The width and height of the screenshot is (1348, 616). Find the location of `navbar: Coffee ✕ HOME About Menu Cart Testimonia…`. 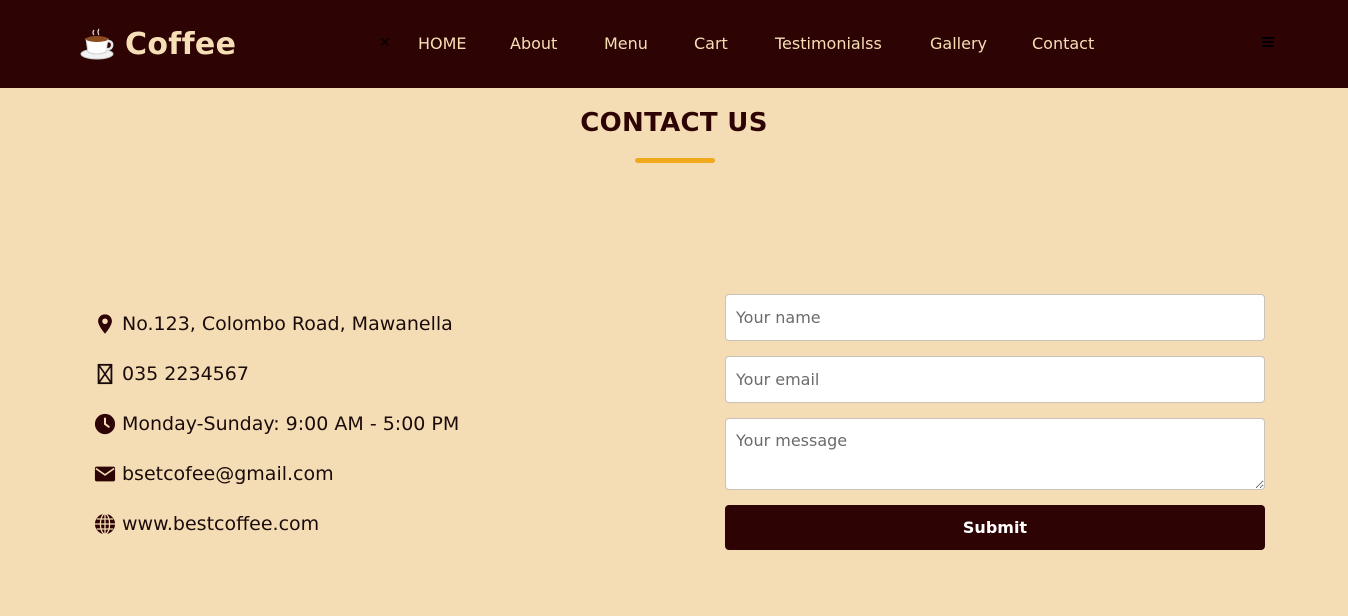

navbar: Coffee ✕ HOME About Menu Cart Testimonia… is located at coordinates (674, 44).